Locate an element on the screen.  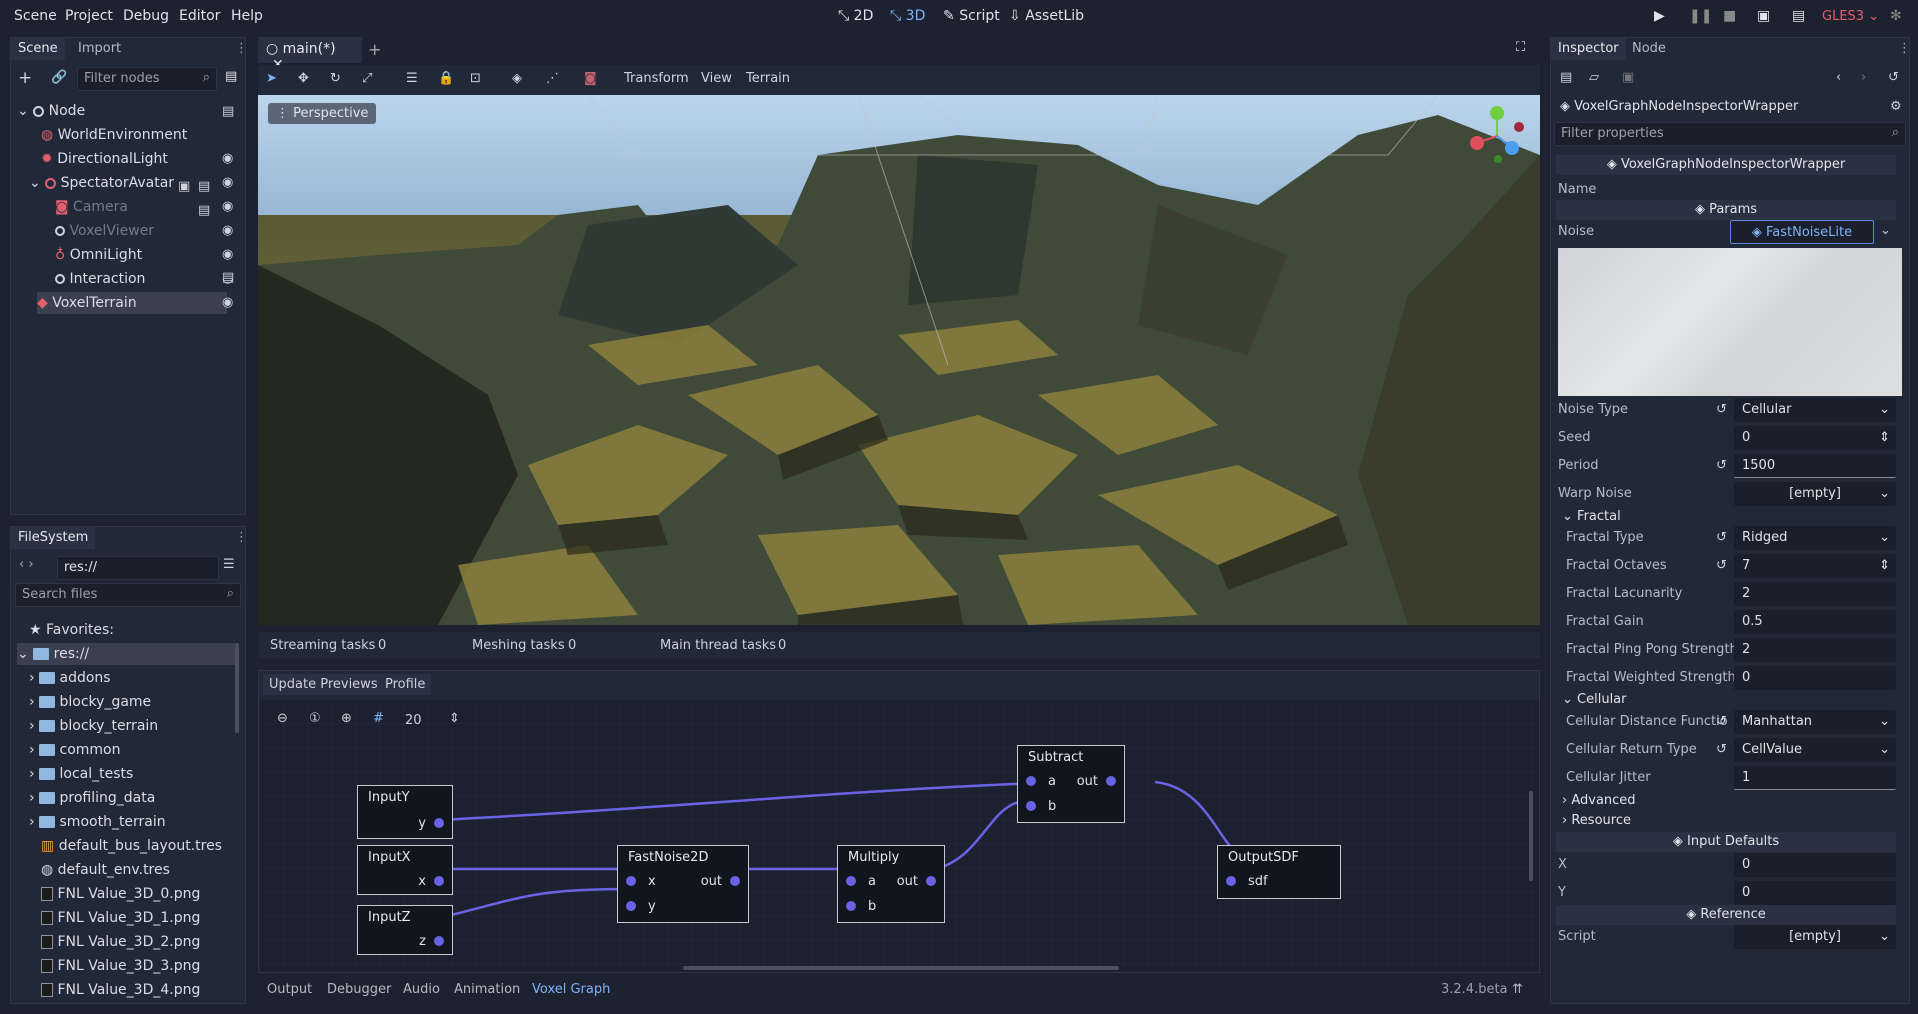
zoom-reset-icon: ① is located at coordinates (315, 718).